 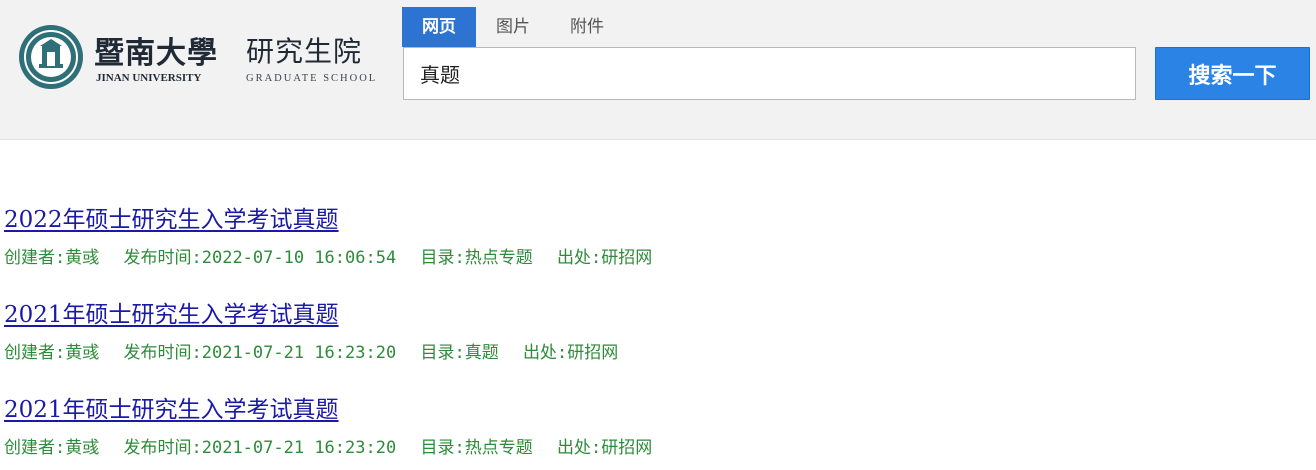 What do you see at coordinates (260, 258) in the screenshot?
I see `result-published: 发布时间:2022-07-10 16:06:54` at bounding box center [260, 258].